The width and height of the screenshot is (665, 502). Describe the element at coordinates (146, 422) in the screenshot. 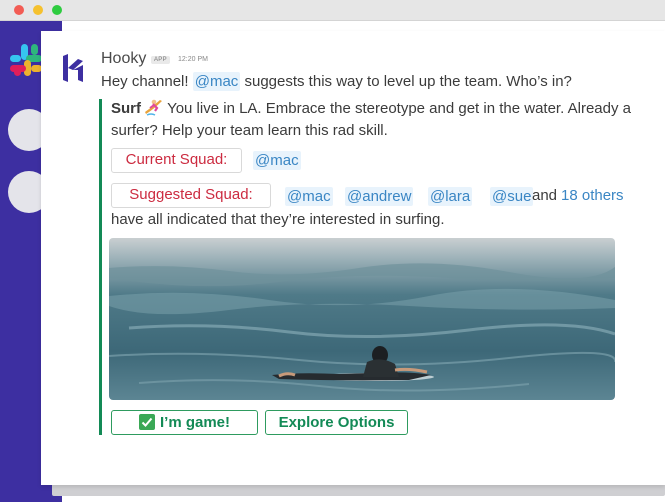

I see `check-icon` at that location.